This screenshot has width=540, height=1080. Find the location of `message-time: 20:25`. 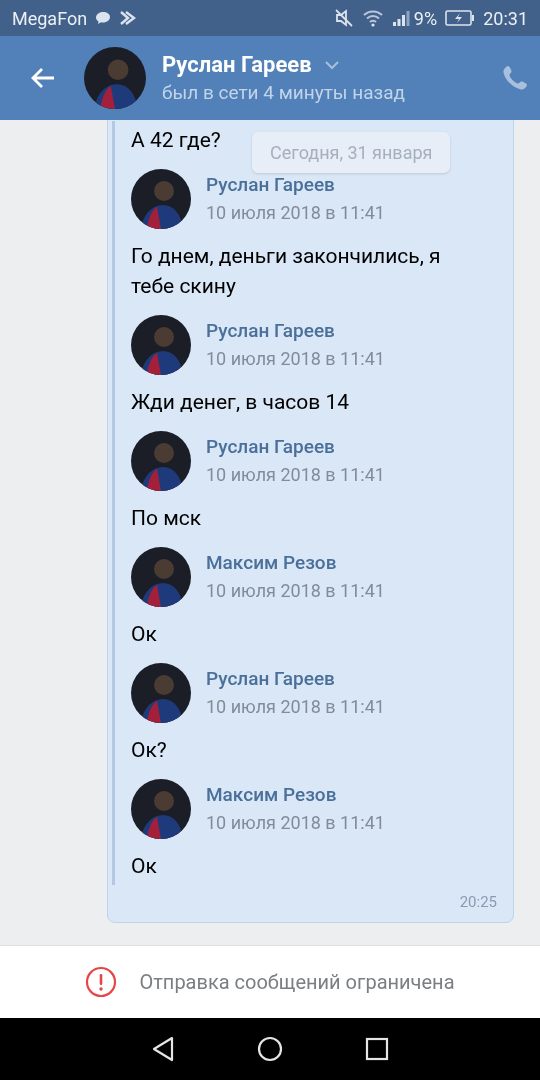

message-time: 20:25 is located at coordinates (478, 902).